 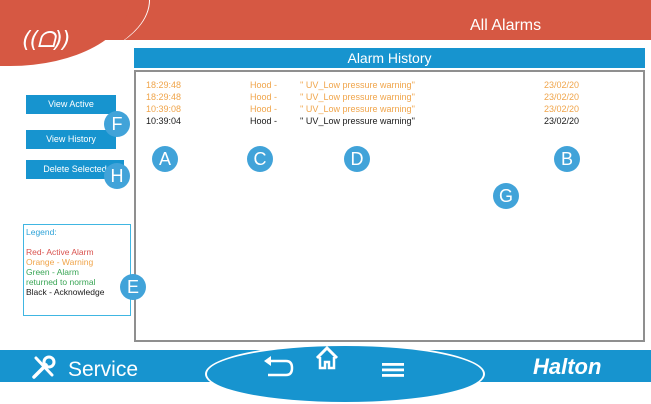 I want to click on back-arrow-icon, so click(x=277, y=369).